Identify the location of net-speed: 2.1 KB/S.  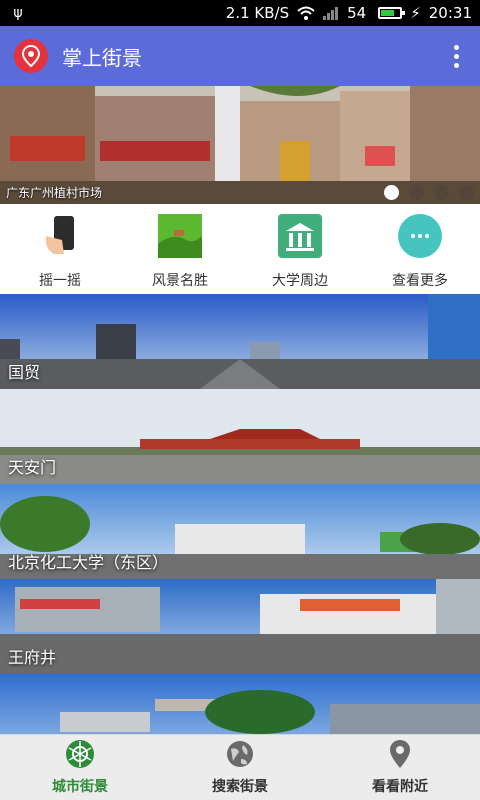
(257, 13).